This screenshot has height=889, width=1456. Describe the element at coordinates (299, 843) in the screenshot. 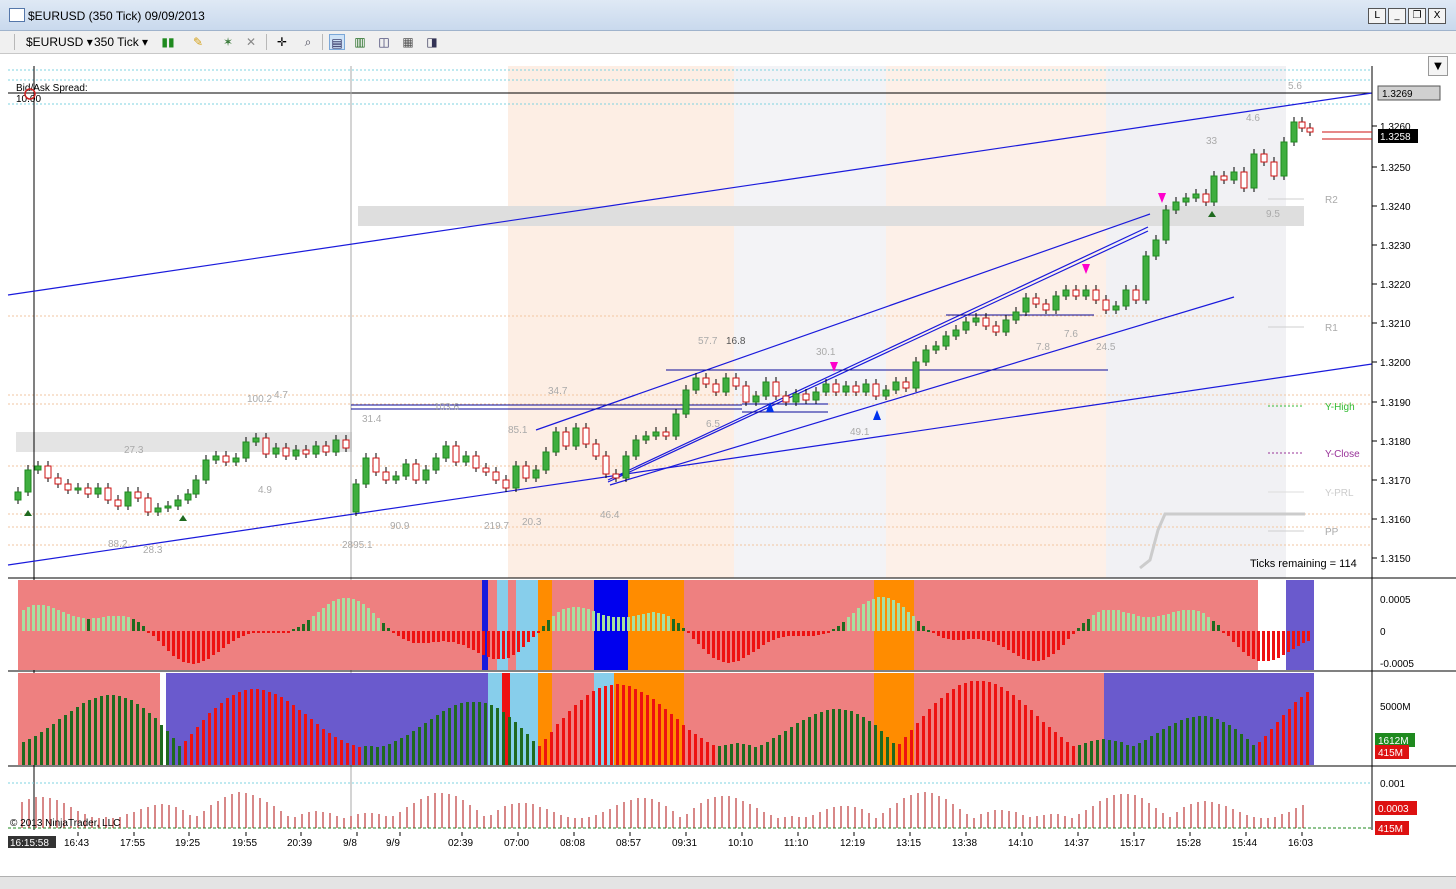

I see `time-tick-label: 20:39` at that location.